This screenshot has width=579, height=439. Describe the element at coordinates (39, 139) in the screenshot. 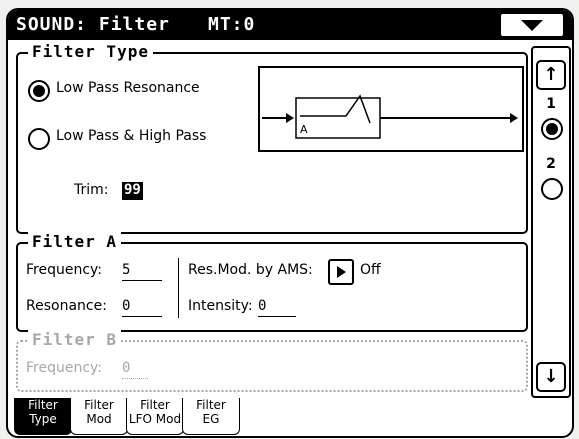

I see `radio-low-pass-high-pass` at that location.